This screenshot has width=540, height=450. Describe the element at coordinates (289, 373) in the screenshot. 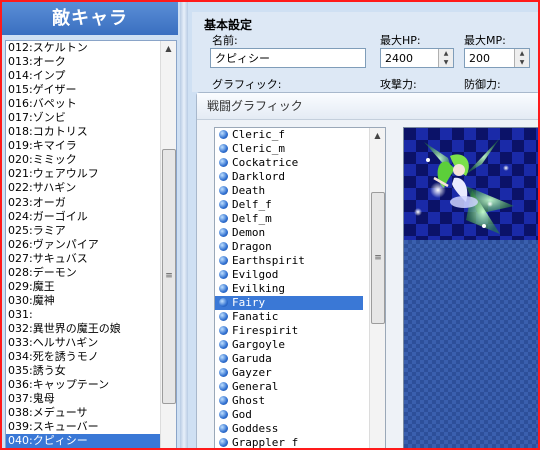

I see `graphic-list-item: Gayzer` at that location.